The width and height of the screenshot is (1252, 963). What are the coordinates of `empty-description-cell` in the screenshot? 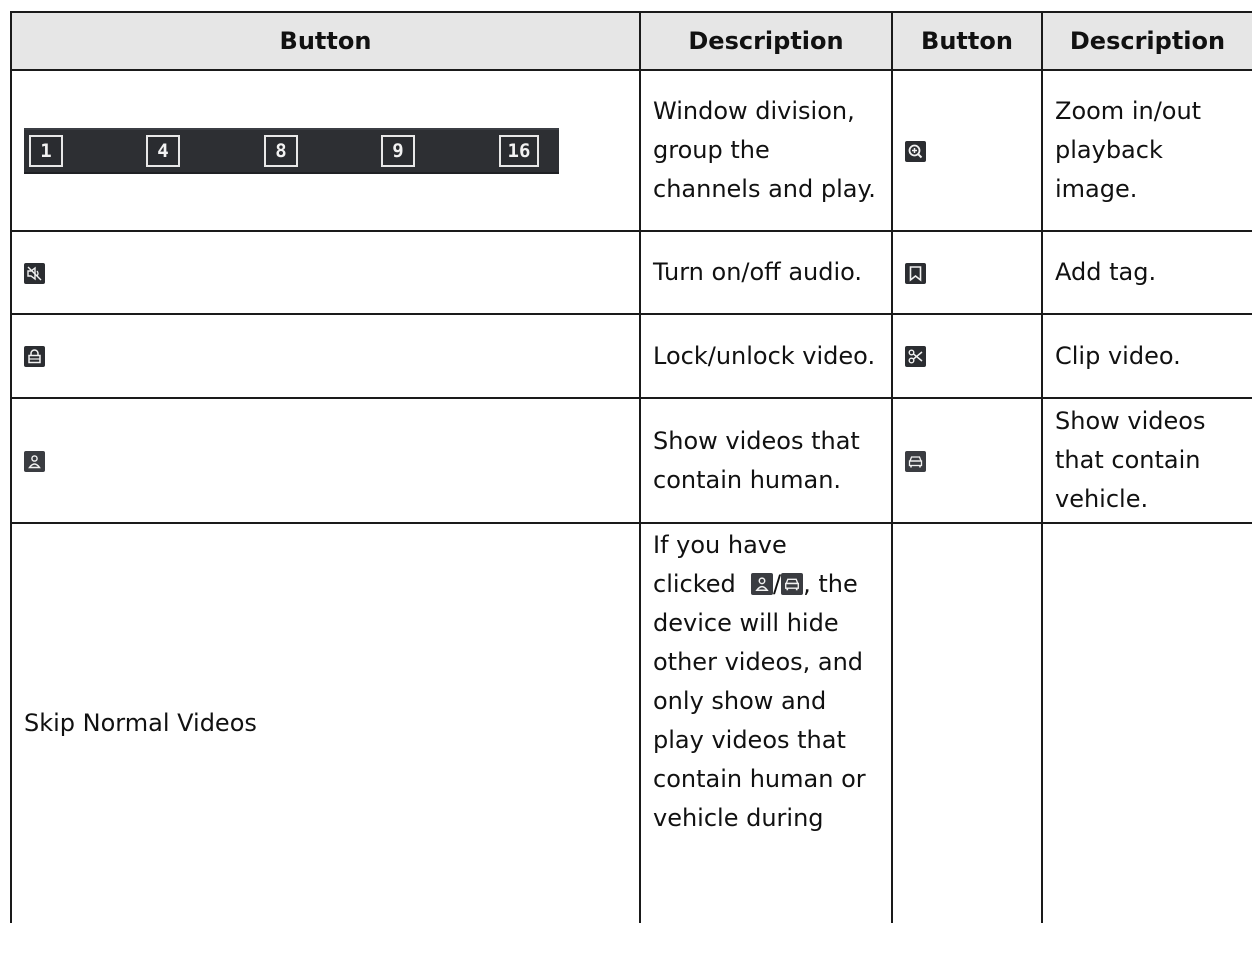 It's located at (1146, 722).